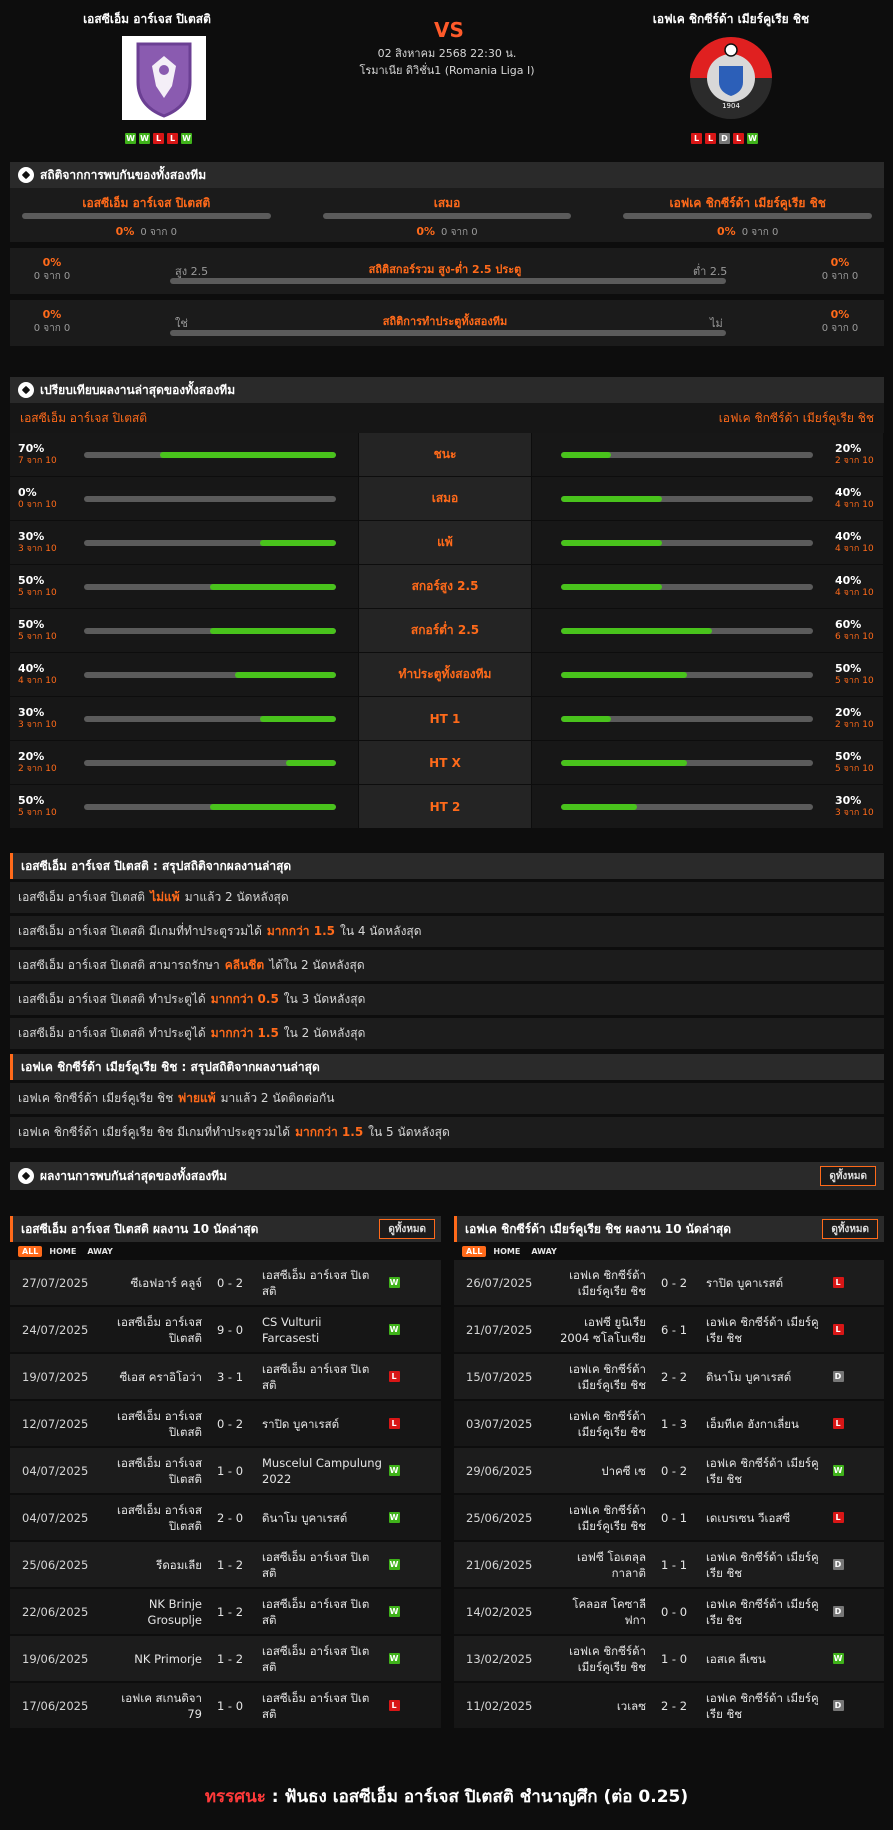 The width and height of the screenshot is (893, 1830). Describe the element at coordinates (82, 897) in the screenshot. I see `summary-text: เอสซีเอ็ม อาร์เจส ปิเตสติ` at that location.